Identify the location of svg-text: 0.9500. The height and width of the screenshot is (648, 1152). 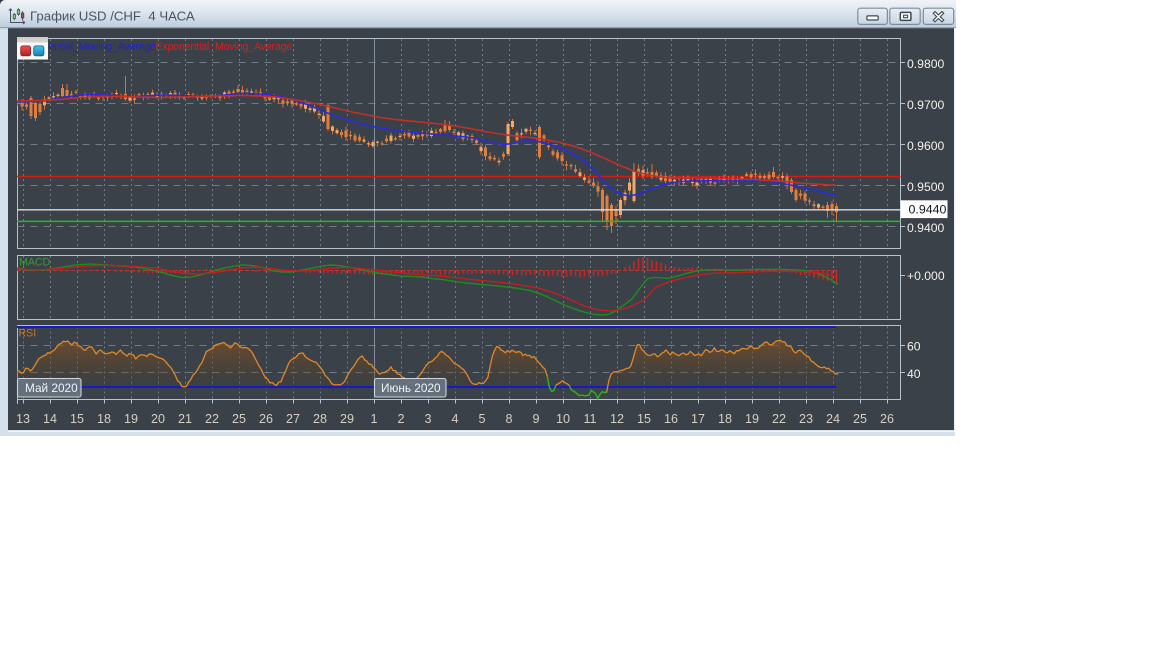
(925, 187).